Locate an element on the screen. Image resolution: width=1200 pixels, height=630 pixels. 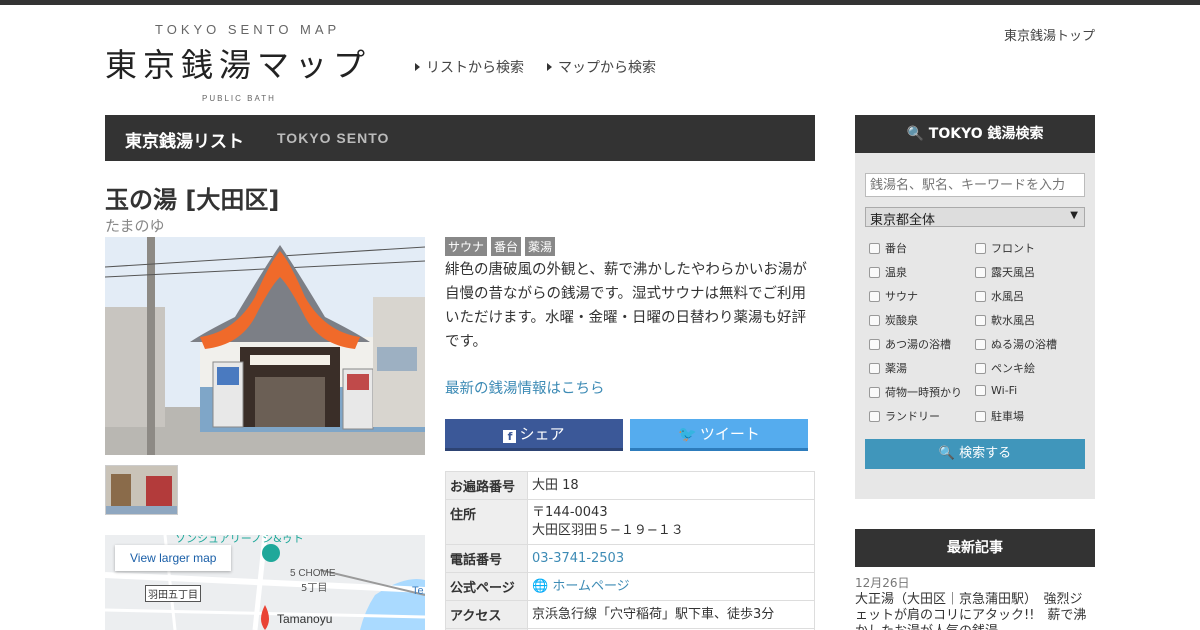
checkbox-parking: 駐車場 is located at coordinates (999, 416).